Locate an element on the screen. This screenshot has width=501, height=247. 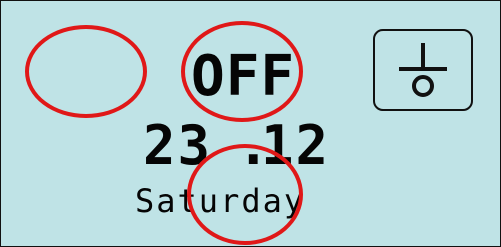
power-toggle-icon is located at coordinates (423, 70).